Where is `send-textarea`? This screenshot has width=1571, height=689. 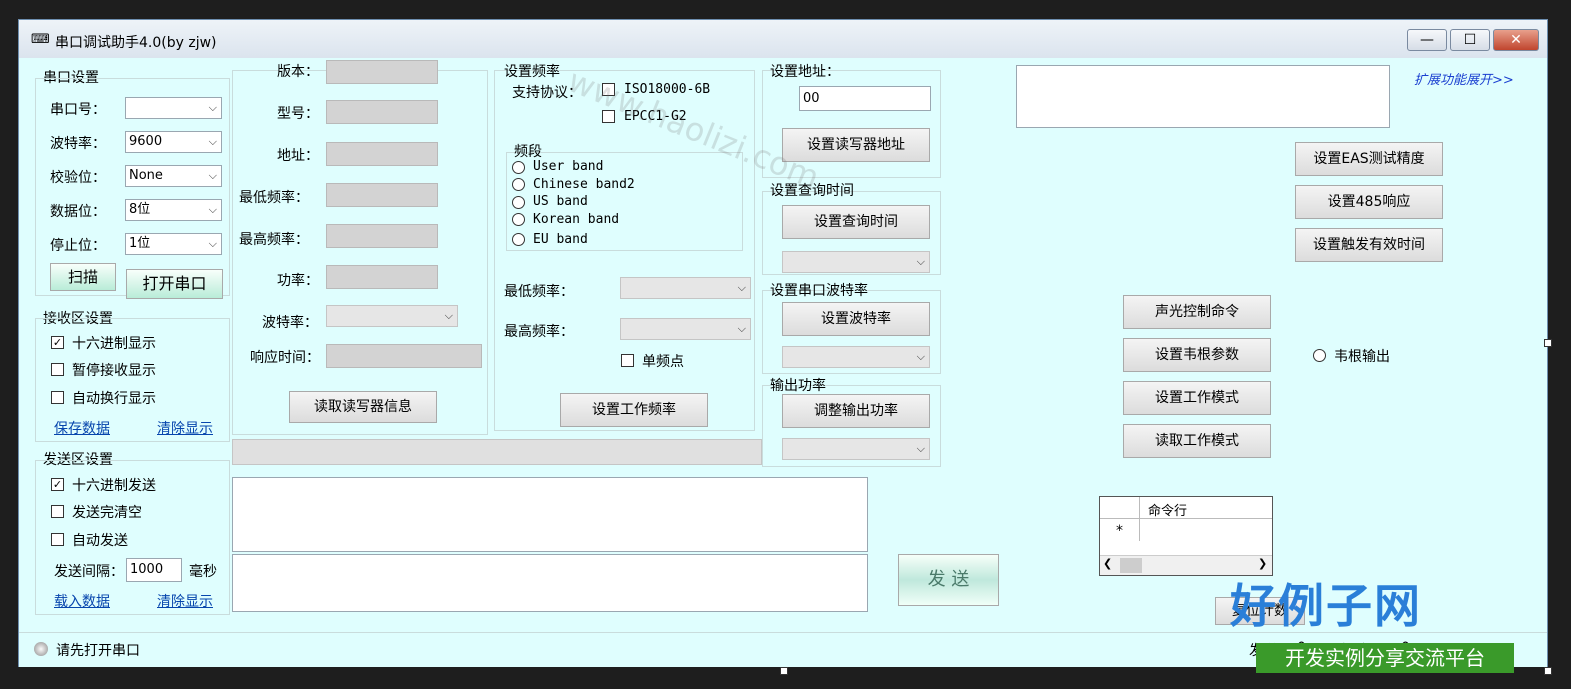 send-textarea is located at coordinates (550, 583).